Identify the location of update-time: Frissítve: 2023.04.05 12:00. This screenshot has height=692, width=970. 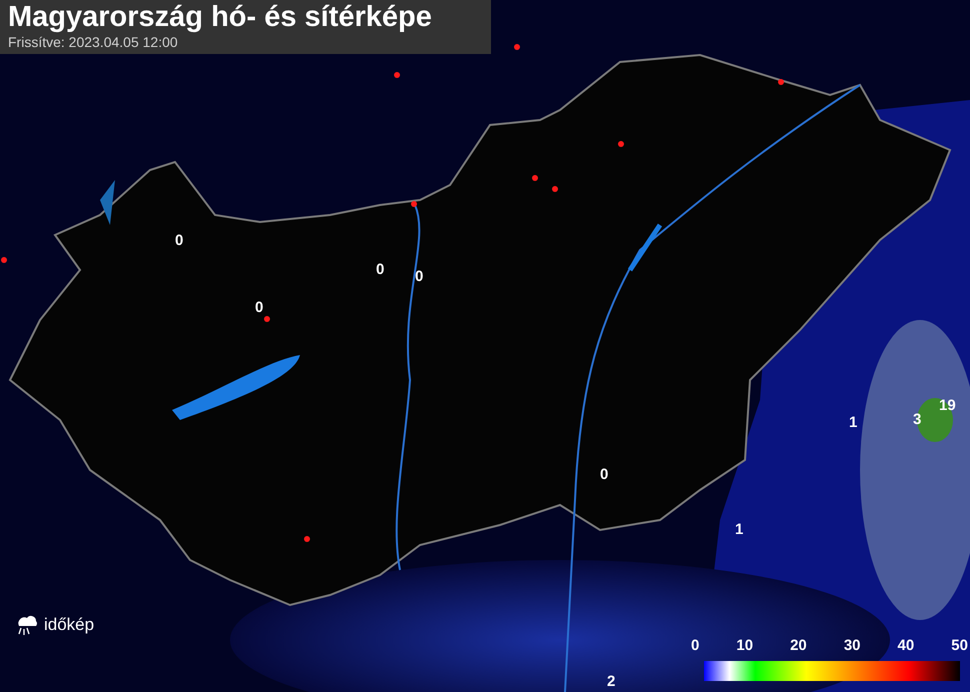
(93, 42).